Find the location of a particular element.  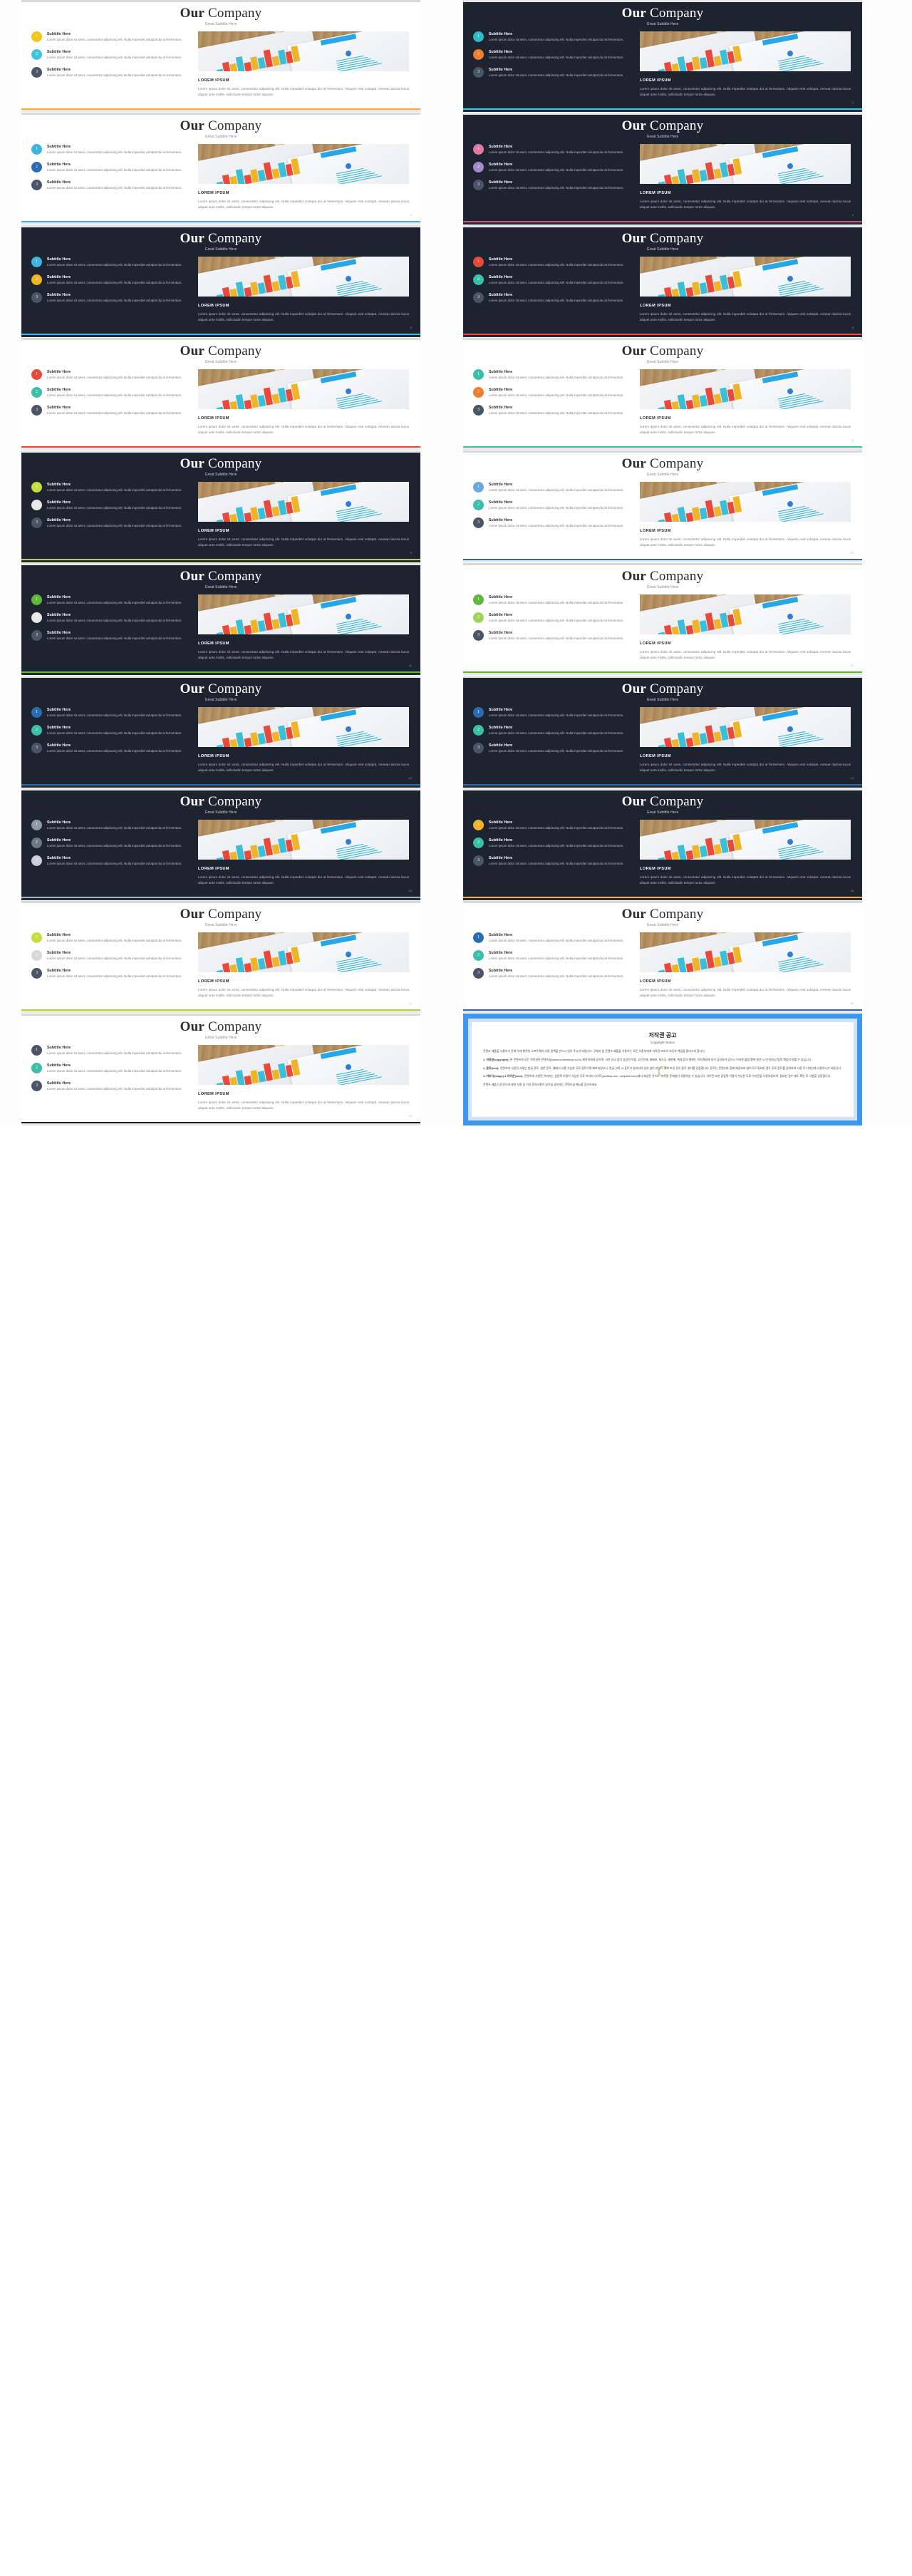

page-title: Our Company is located at coordinates (220, 689).